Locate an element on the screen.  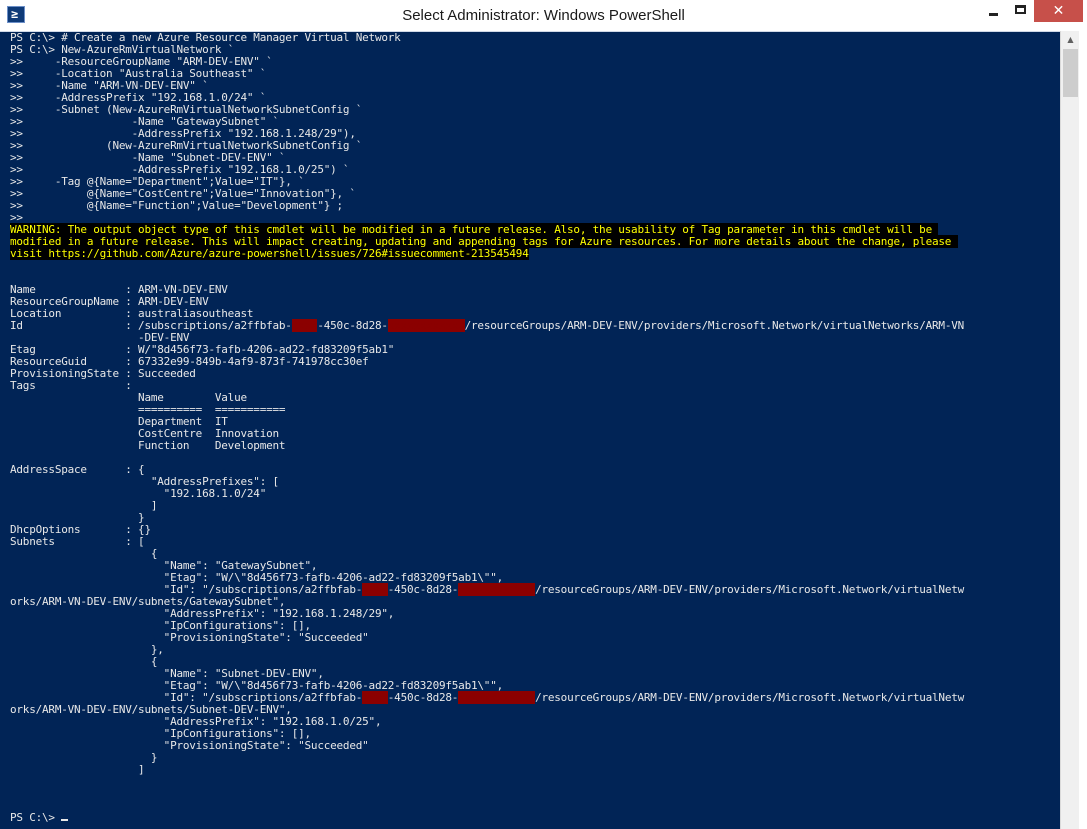
console-line: Function Development is located at coordinates (535, 446).